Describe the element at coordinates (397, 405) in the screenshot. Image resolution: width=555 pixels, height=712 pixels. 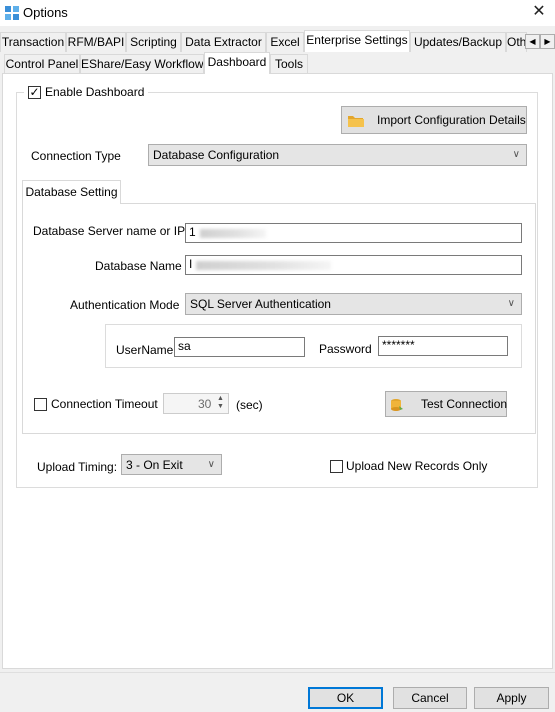
I see `database-connect-icon` at that location.